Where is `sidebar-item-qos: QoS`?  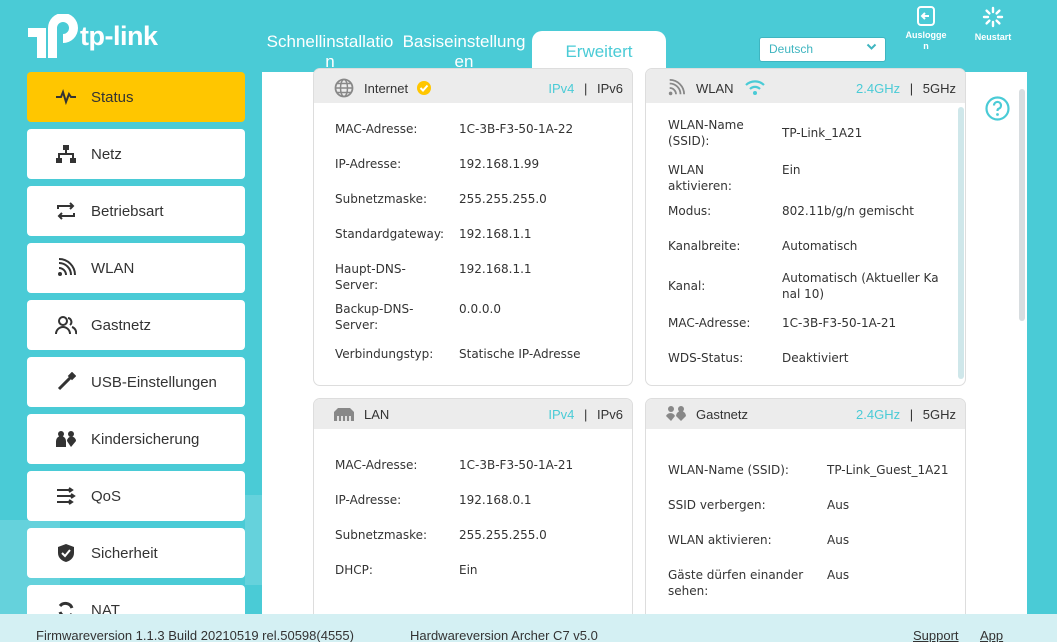 sidebar-item-qos: QoS is located at coordinates (136, 496).